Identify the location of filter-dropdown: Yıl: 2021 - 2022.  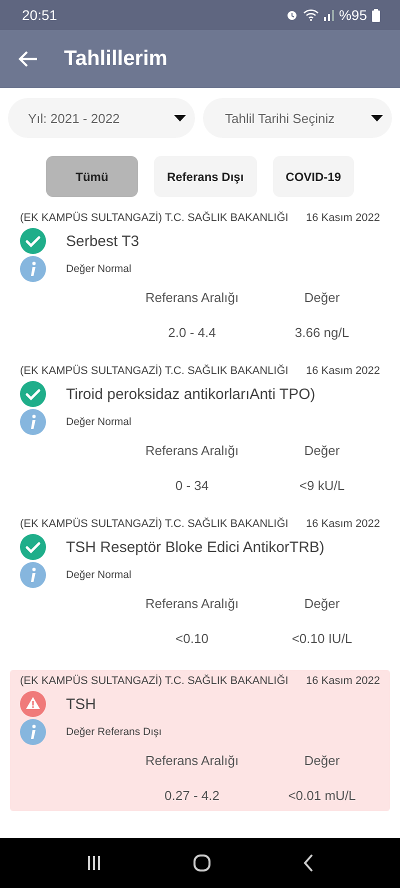
(101, 118).